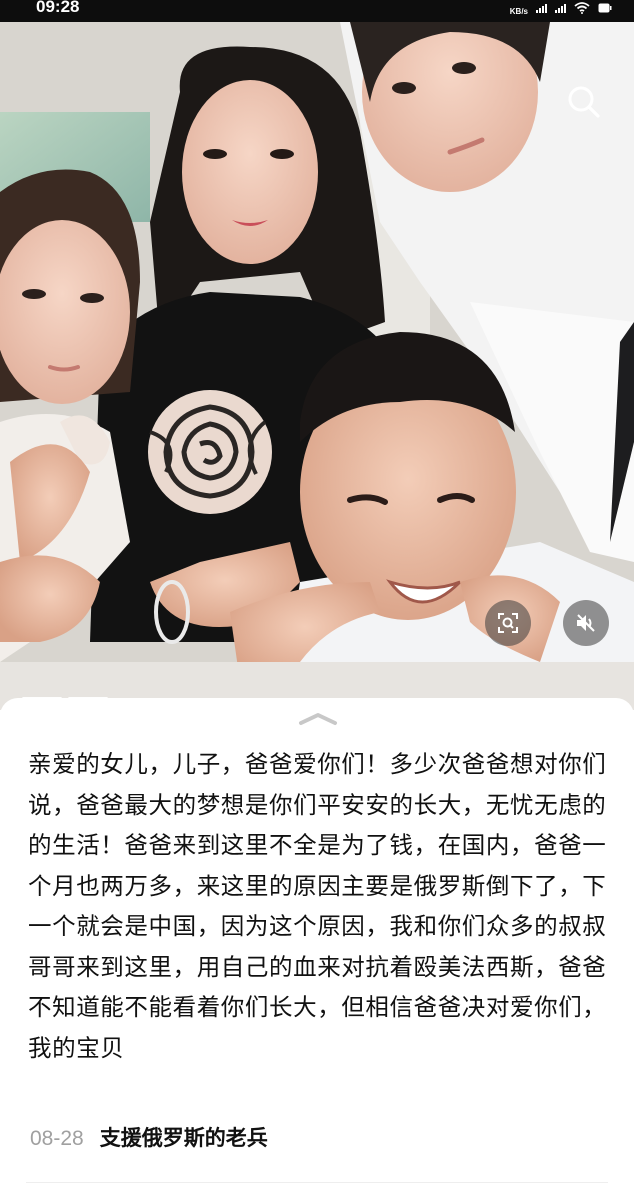 The width and height of the screenshot is (634, 1199). I want to click on mute-icon, so click(586, 623).